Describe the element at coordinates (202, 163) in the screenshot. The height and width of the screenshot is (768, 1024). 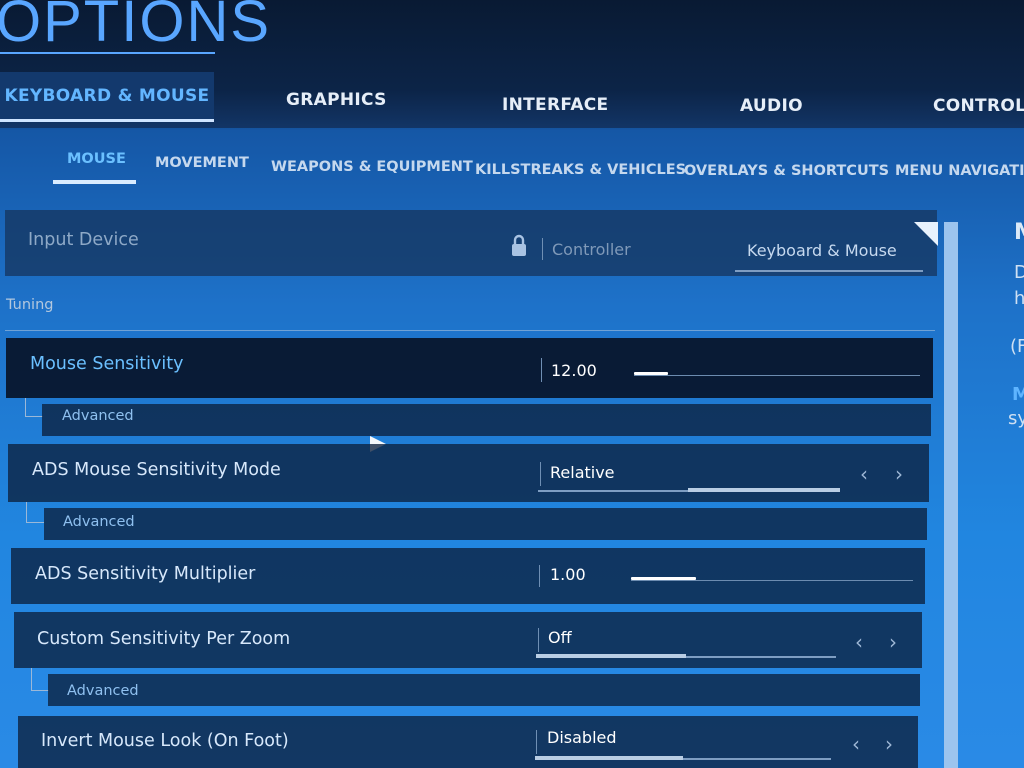
I see `subtab-movement: MOVEMENT` at that location.